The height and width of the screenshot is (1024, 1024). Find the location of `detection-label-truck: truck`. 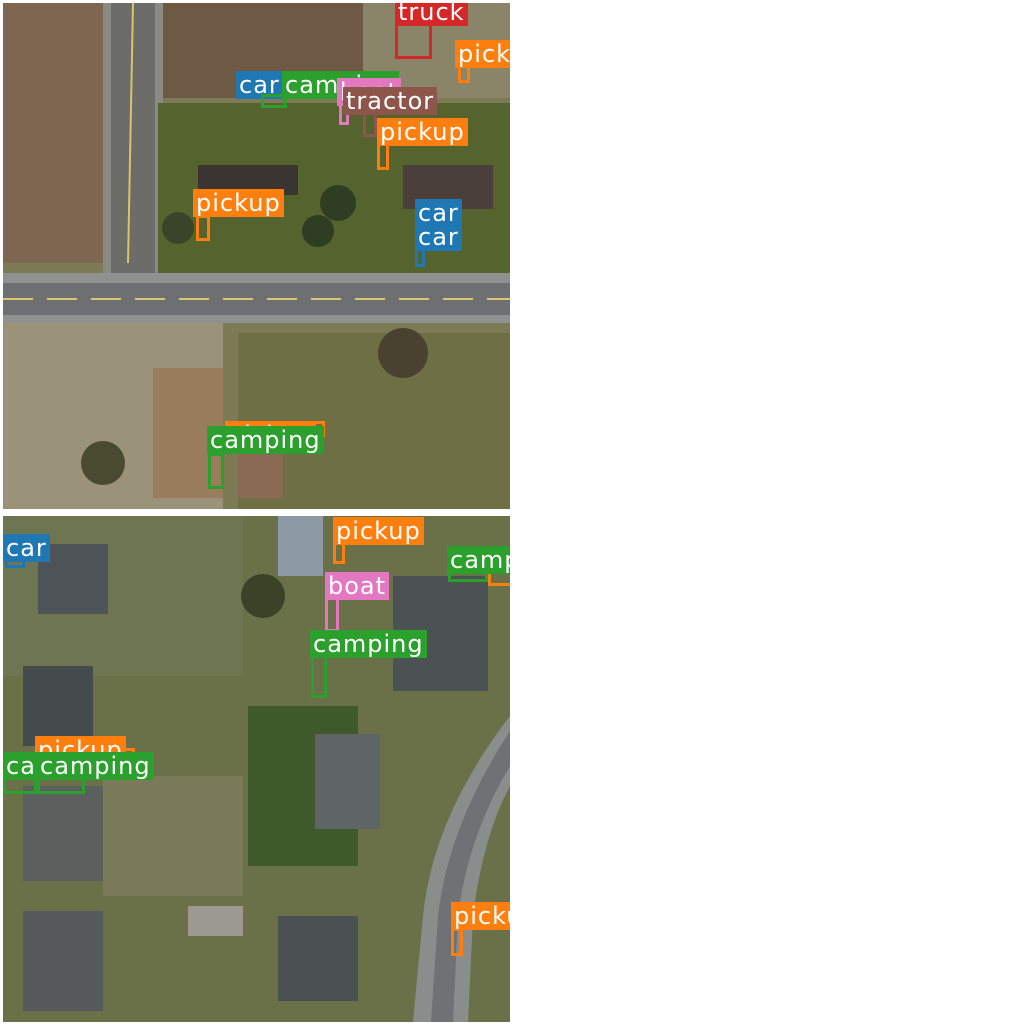

detection-label-truck: truck is located at coordinates (431, 14).